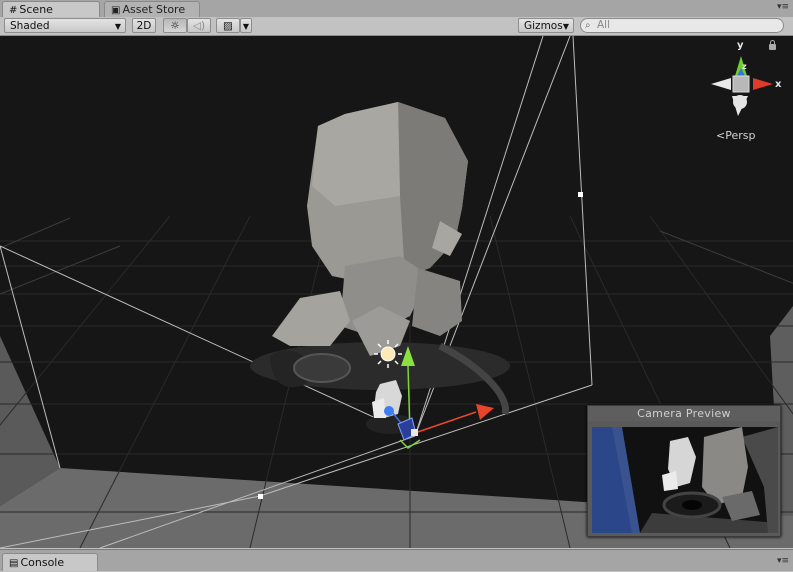 This screenshot has width=793, height=572. What do you see at coordinates (682, 25) in the screenshot?
I see `scene-search-input: ⌕ All` at bounding box center [682, 25].